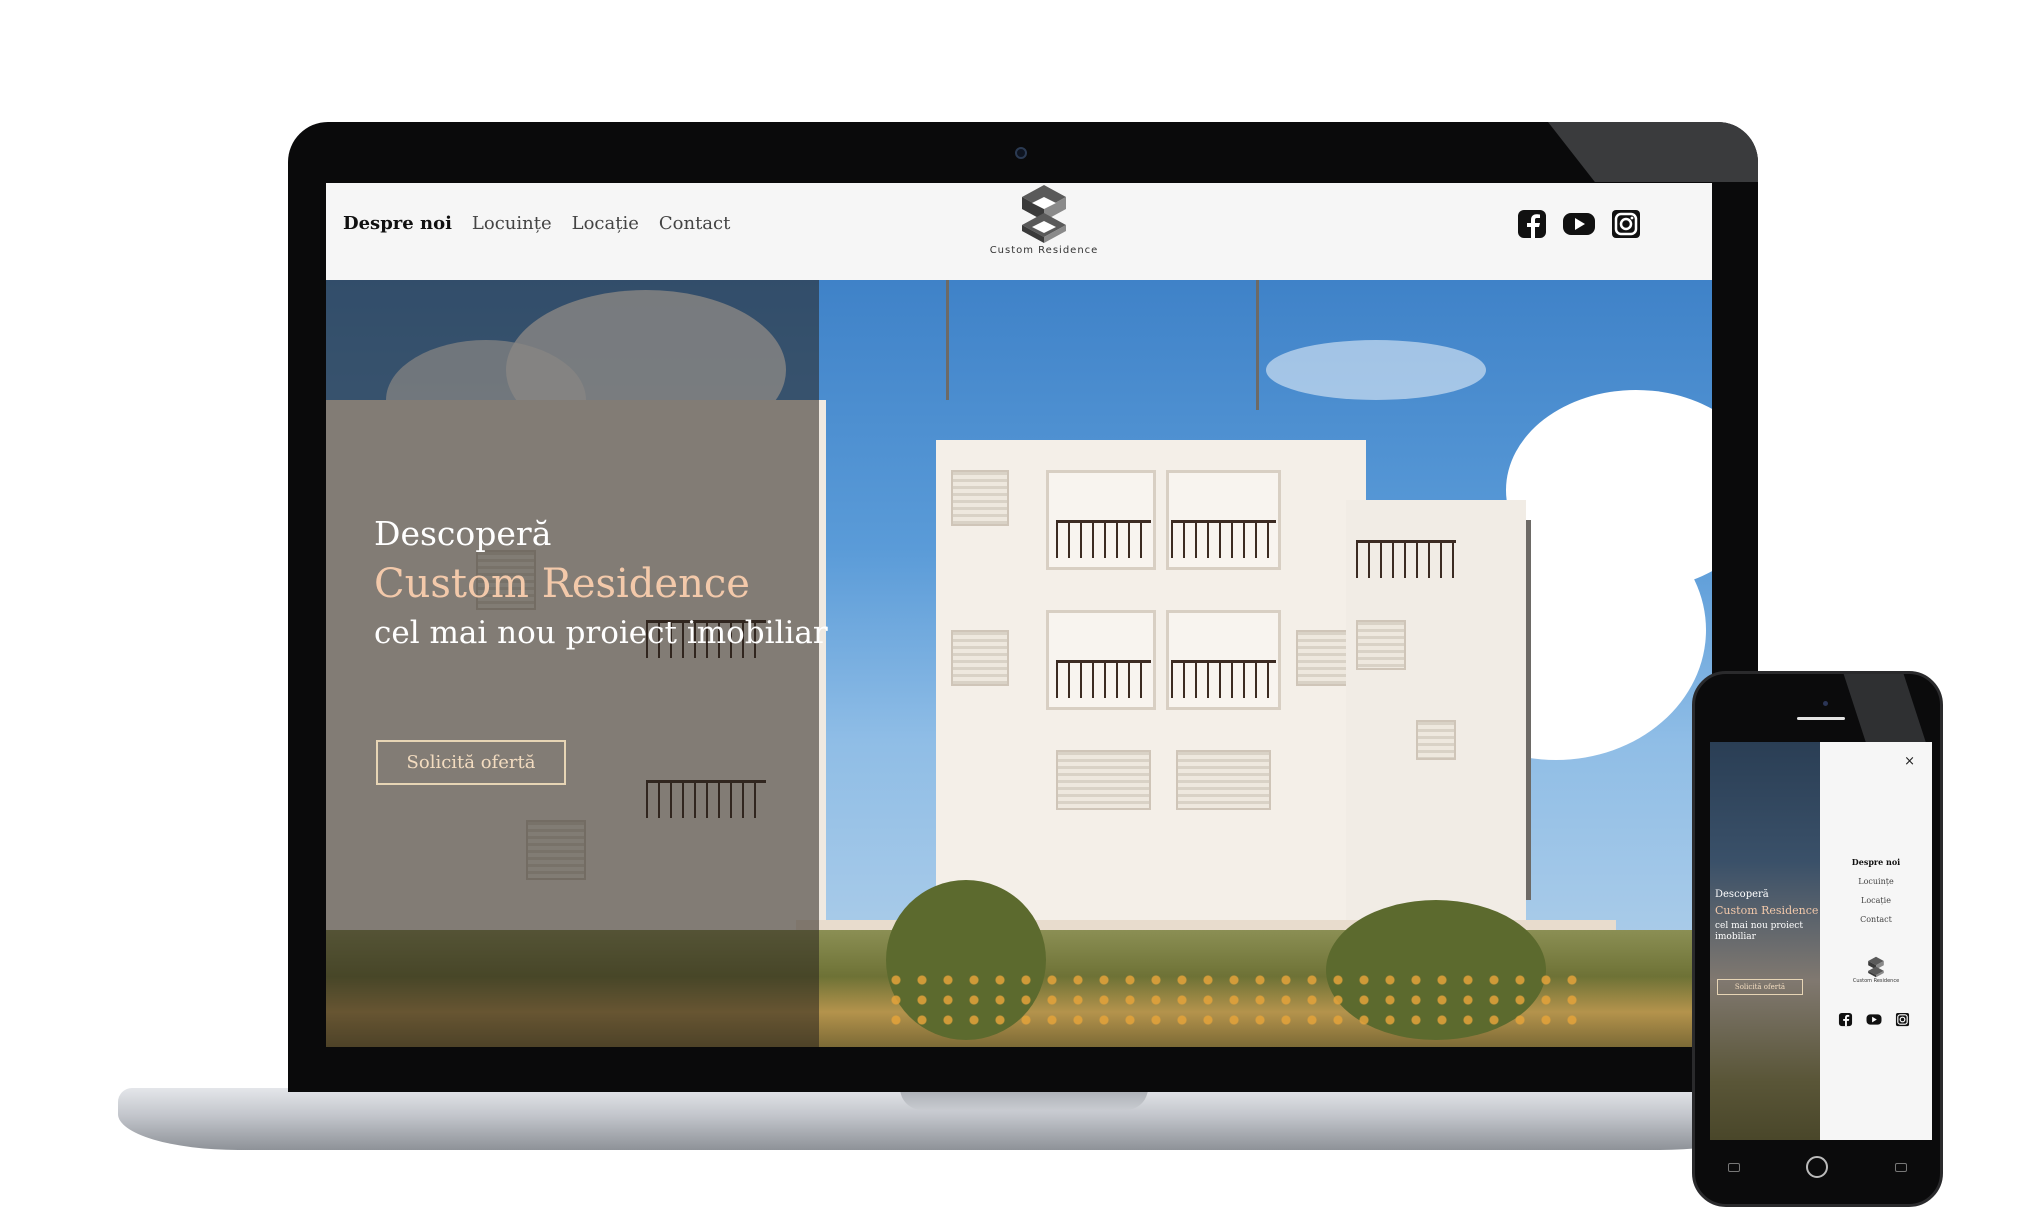  Describe the element at coordinates (1742, 894) in the screenshot. I see `mobile-hero-heading-1: Descoperă` at that location.